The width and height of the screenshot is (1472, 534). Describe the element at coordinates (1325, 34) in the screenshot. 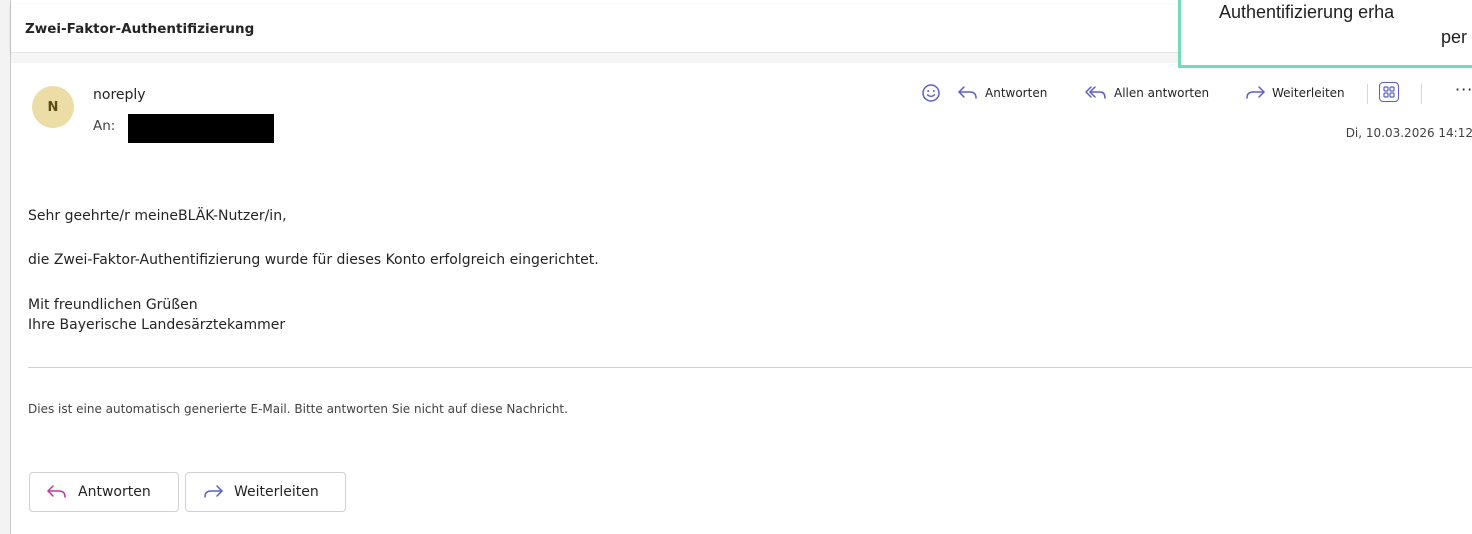

I see `annotation-callout: Authentifizierung erha per` at that location.